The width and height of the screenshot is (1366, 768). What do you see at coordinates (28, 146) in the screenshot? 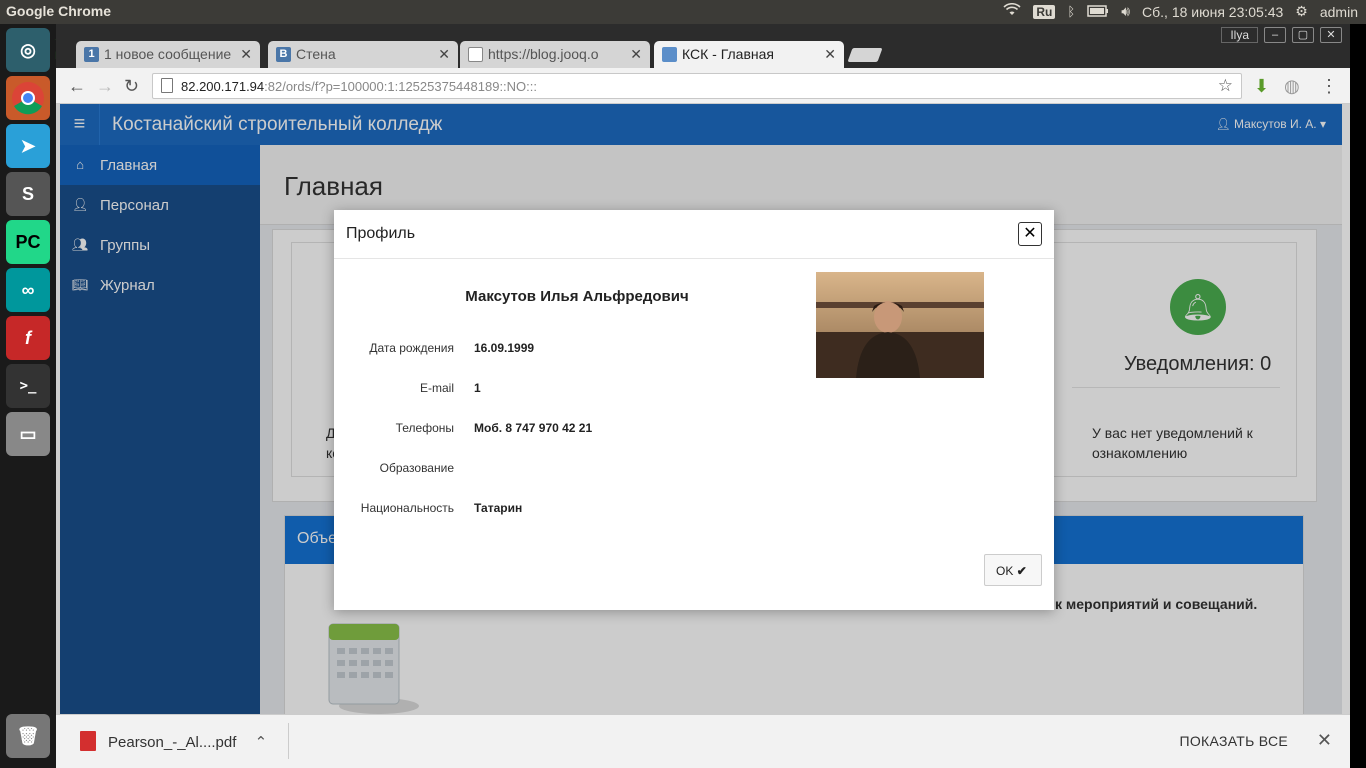
I see `telegram-icon: ➤` at bounding box center [28, 146].